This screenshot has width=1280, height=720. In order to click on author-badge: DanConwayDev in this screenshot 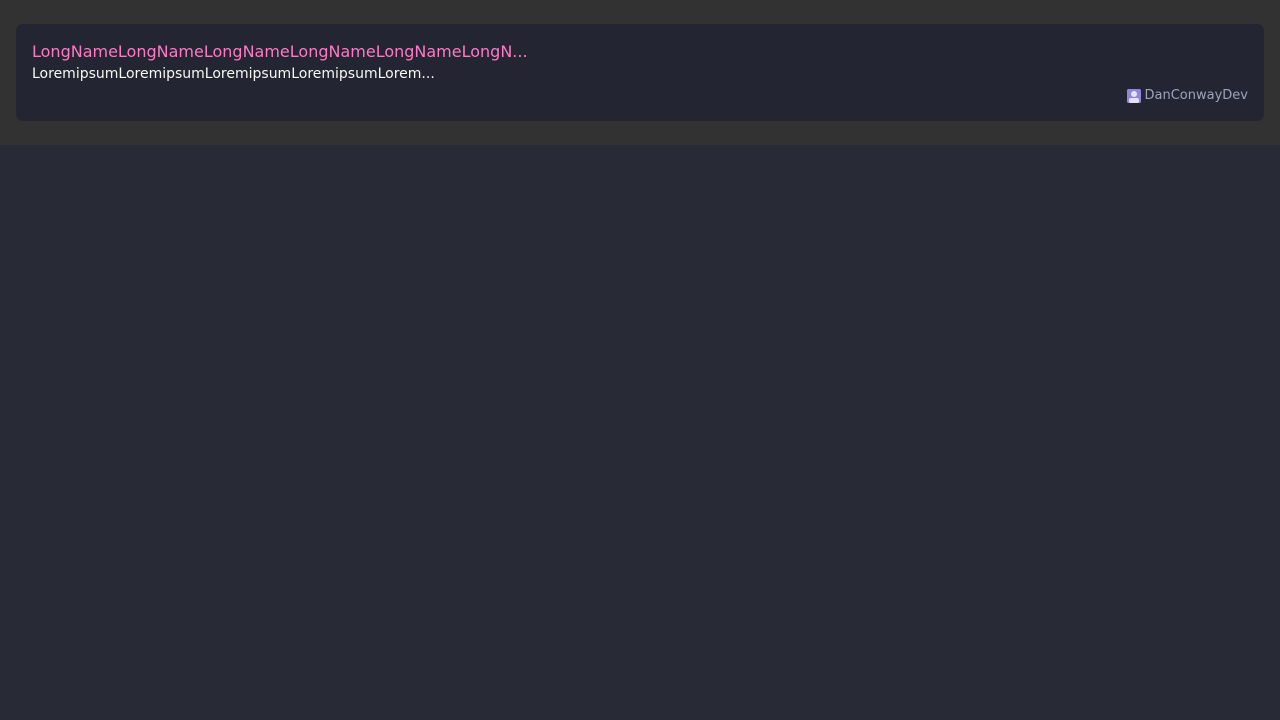, I will do `click(1187, 96)`.